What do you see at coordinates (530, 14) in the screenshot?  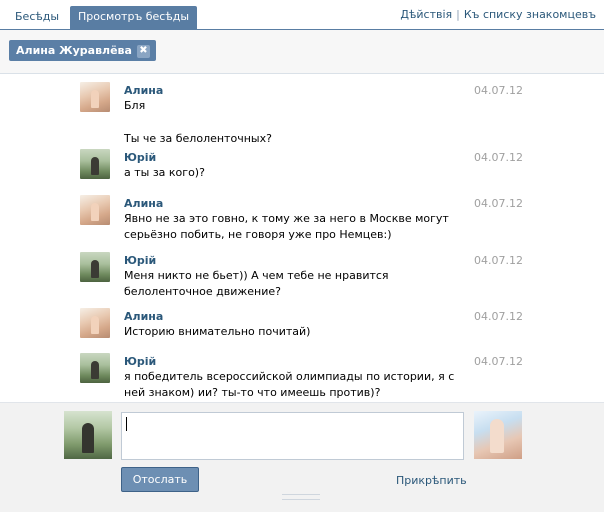 I see `back-to-list-link: Къ списку знакомцевъ` at bounding box center [530, 14].